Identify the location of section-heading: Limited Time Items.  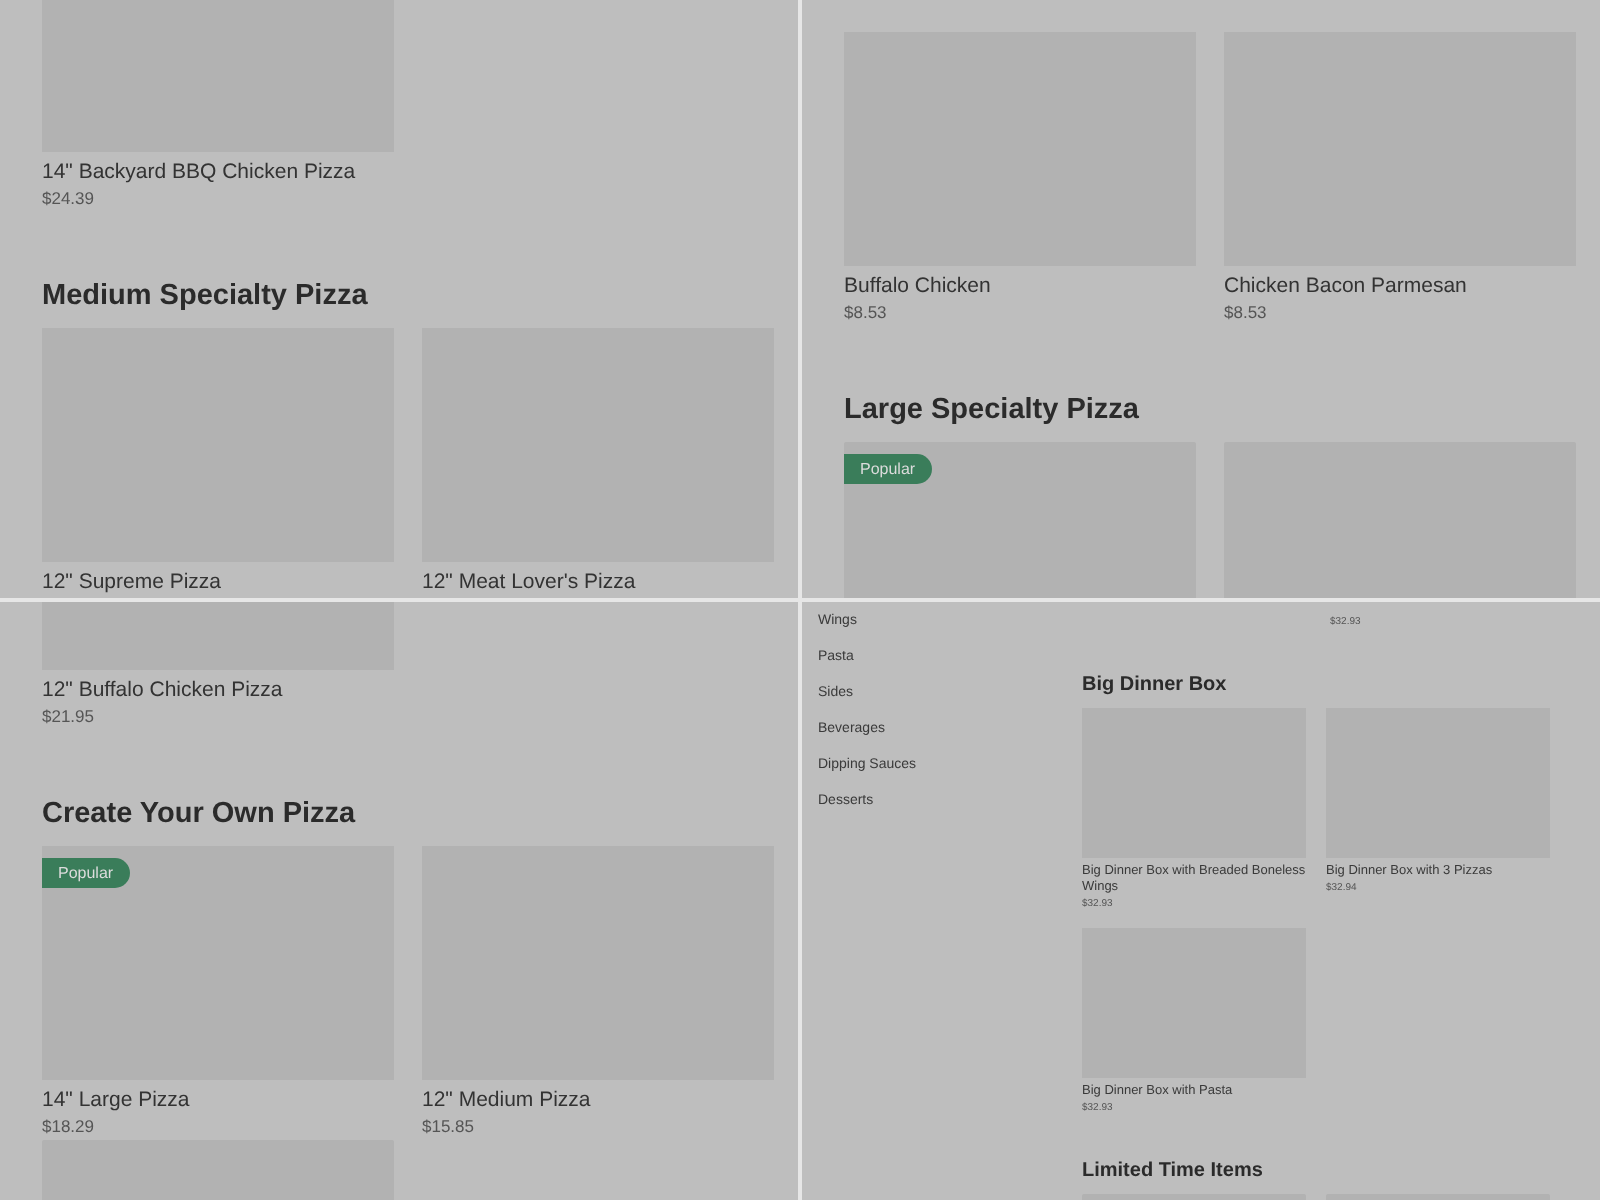
(1173, 1171).